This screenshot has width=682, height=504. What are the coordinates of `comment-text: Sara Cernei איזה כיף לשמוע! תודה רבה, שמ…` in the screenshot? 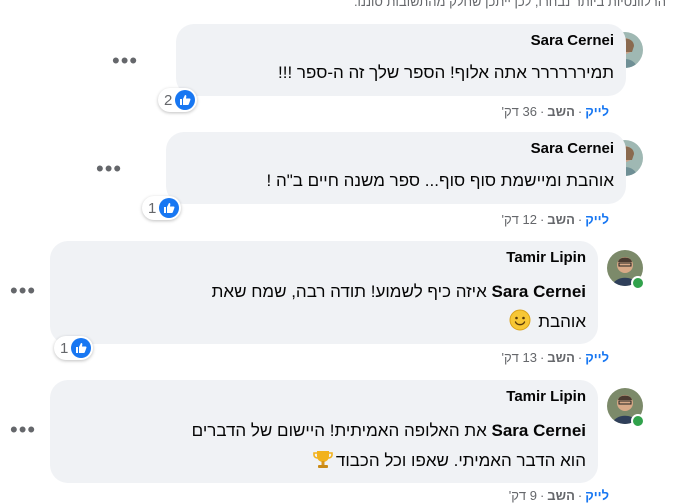 It's located at (399, 291).